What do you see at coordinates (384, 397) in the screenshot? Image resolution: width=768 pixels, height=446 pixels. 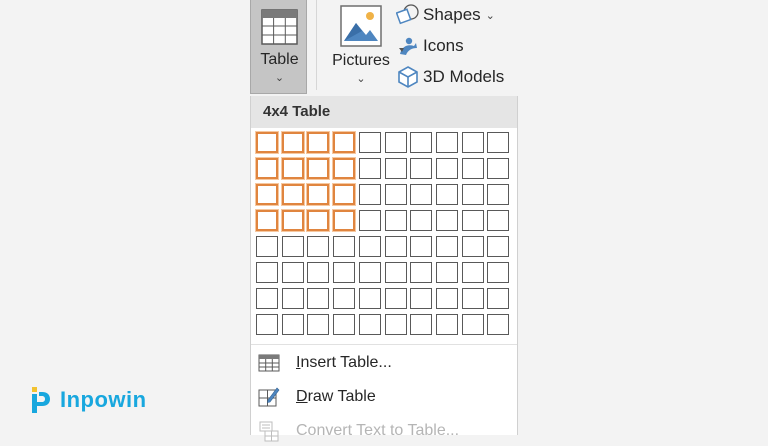 I see `draw-table-menu-item: Draw Table` at bounding box center [384, 397].